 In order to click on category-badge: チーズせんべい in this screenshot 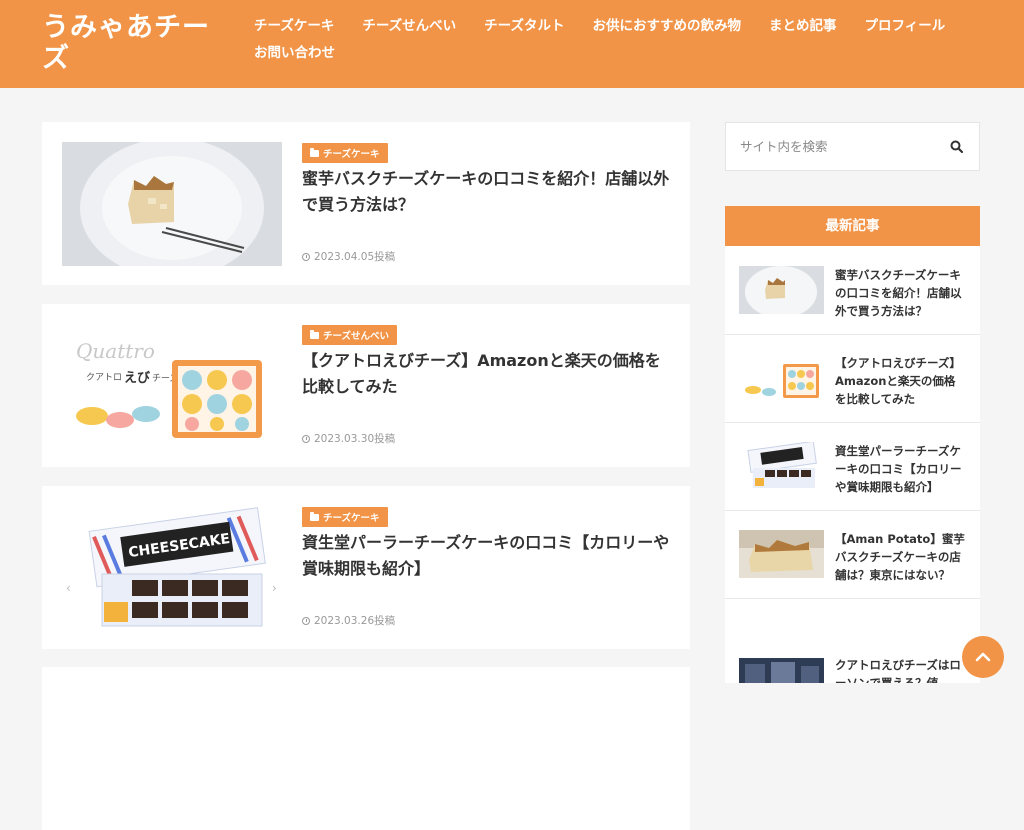, I will do `click(350, 335)`.